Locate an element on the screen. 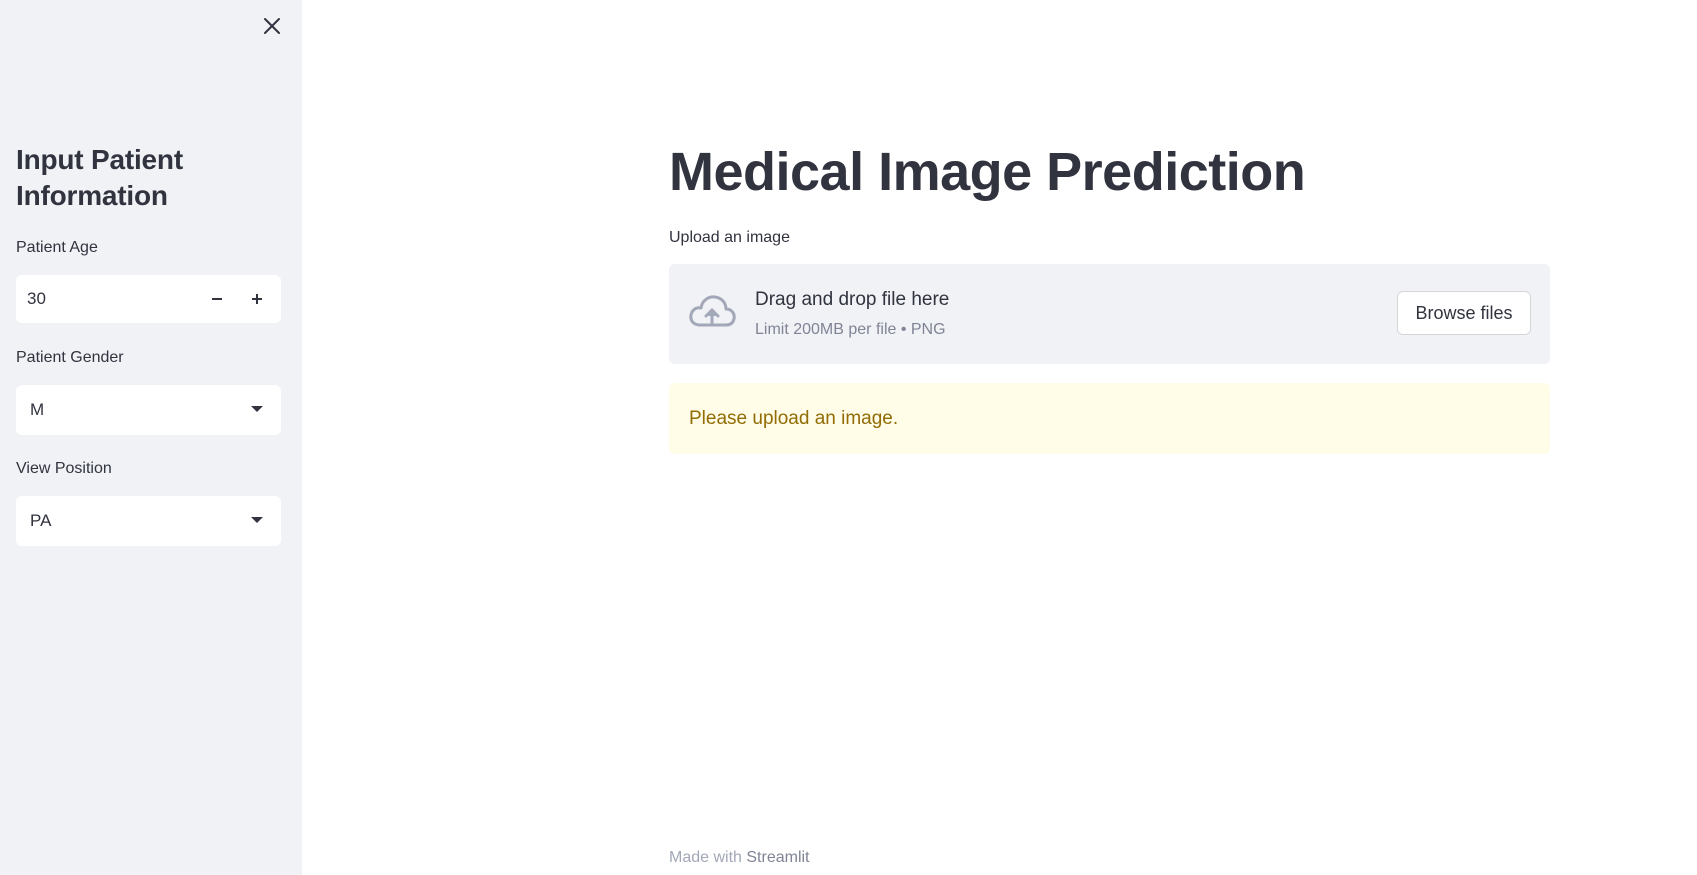 This screenshot has height=875, width=1697. upload-label: Upload an image is located at coordinates (729, 237).